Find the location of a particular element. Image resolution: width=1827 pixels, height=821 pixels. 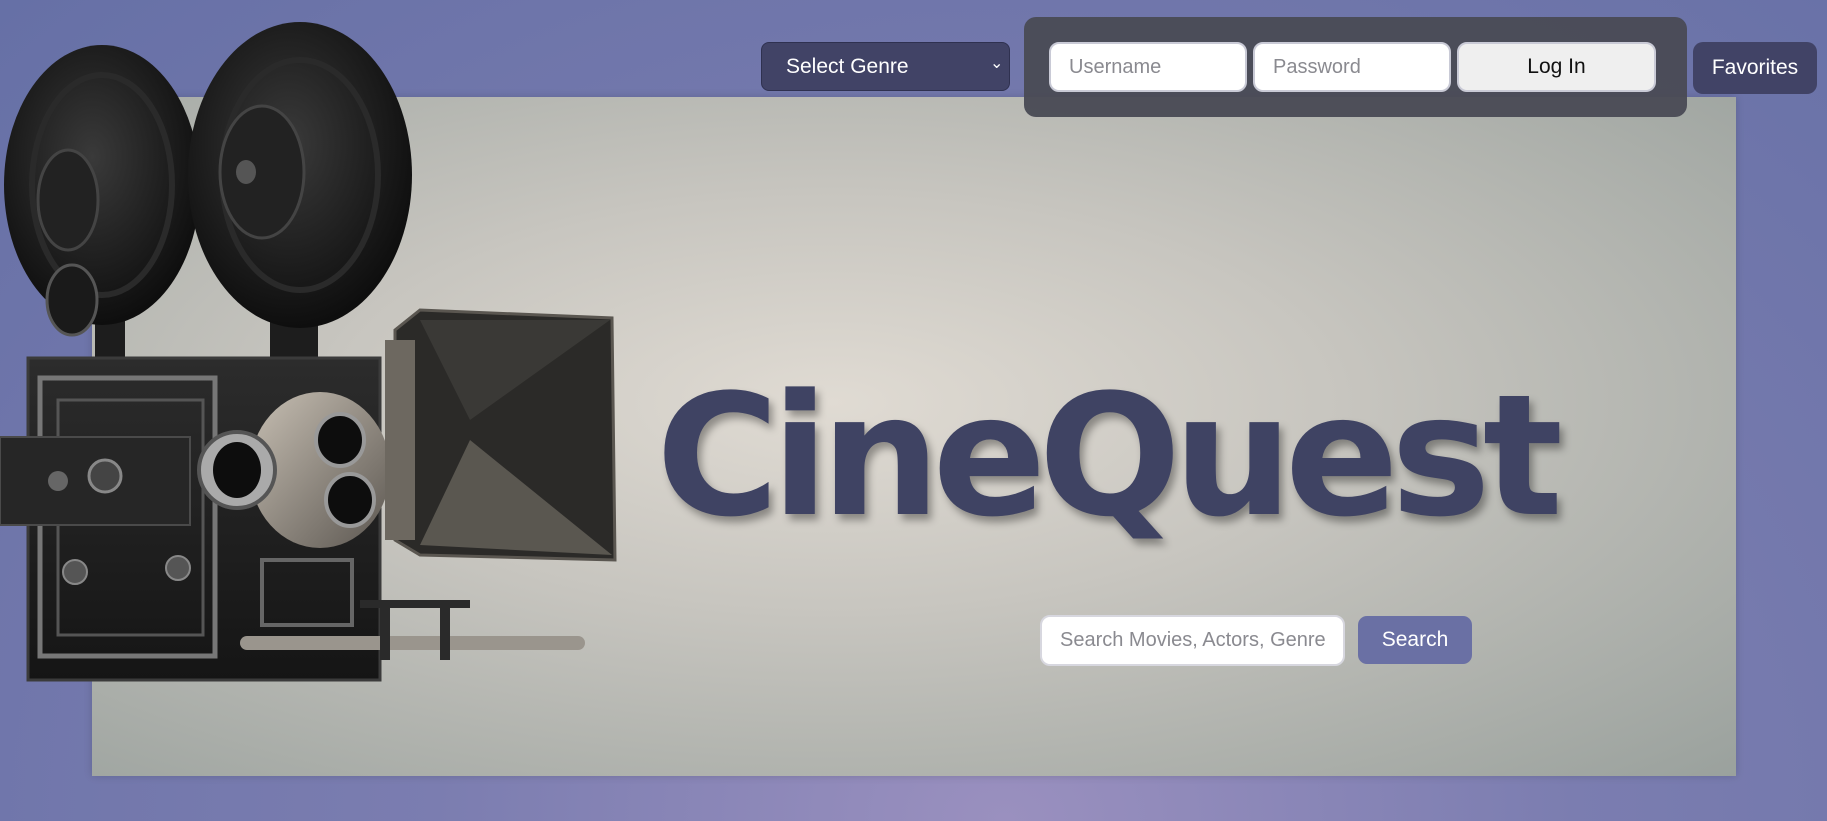

username-field is located at coordinates (1148, 67).